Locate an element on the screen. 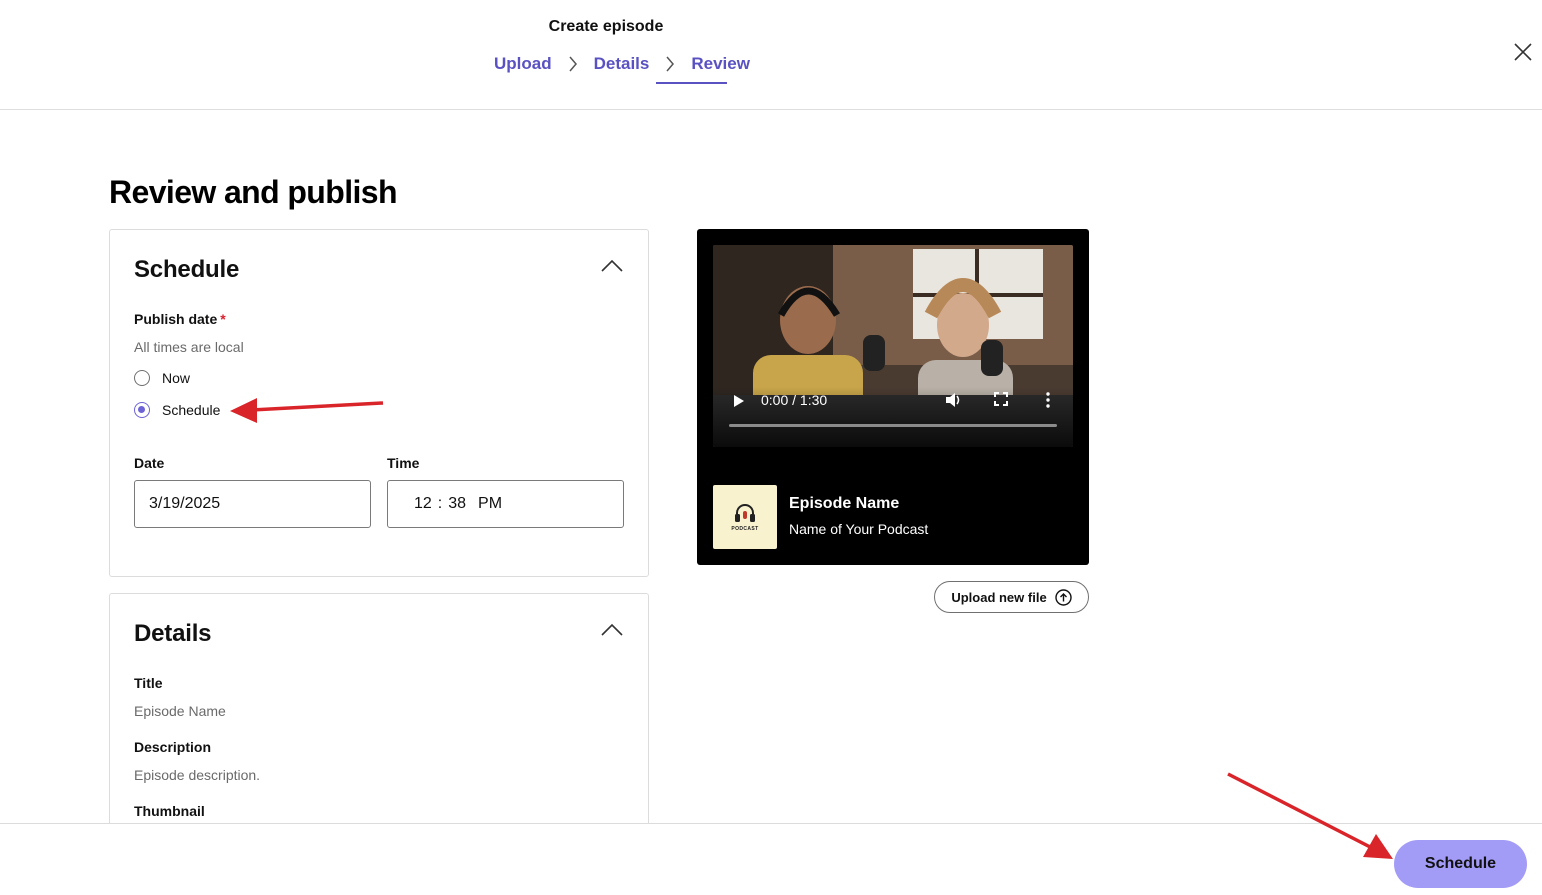  video-progress-bar is located at coordinates (893, 425).